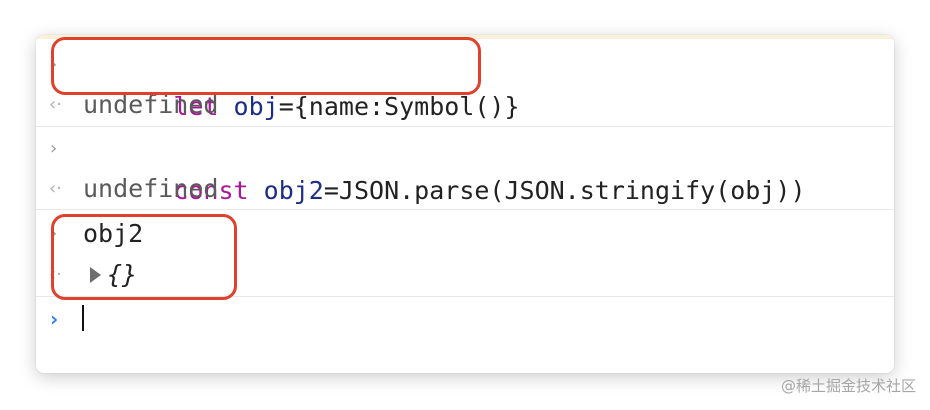 The image size is (930, 410). I want to click on text-caret, so click(83, 318).